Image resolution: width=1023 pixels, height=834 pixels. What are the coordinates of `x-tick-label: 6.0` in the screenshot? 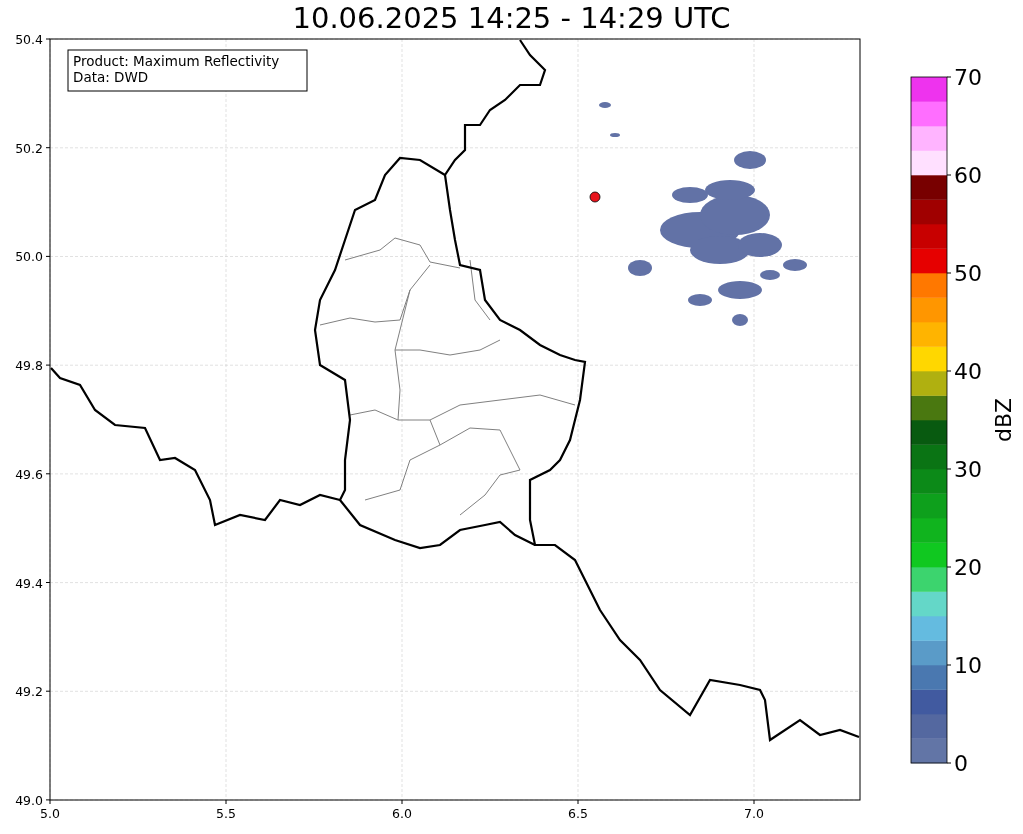 It's located at (402, 813).